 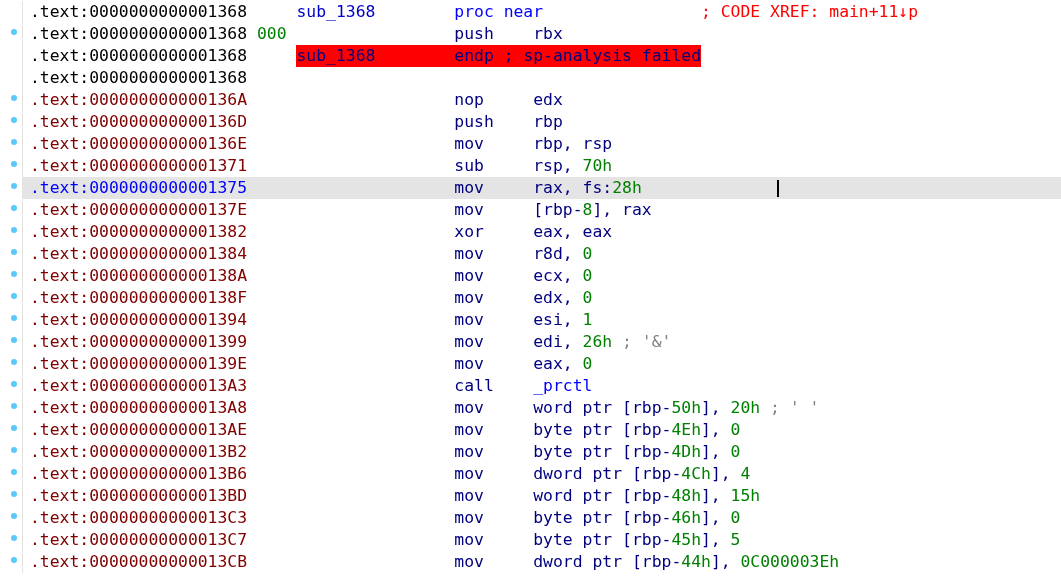 What do you see at coordinates (271, 34) in the screenshot?
I see `stack-pointer-text: 000` at bounding box center [271, 34].